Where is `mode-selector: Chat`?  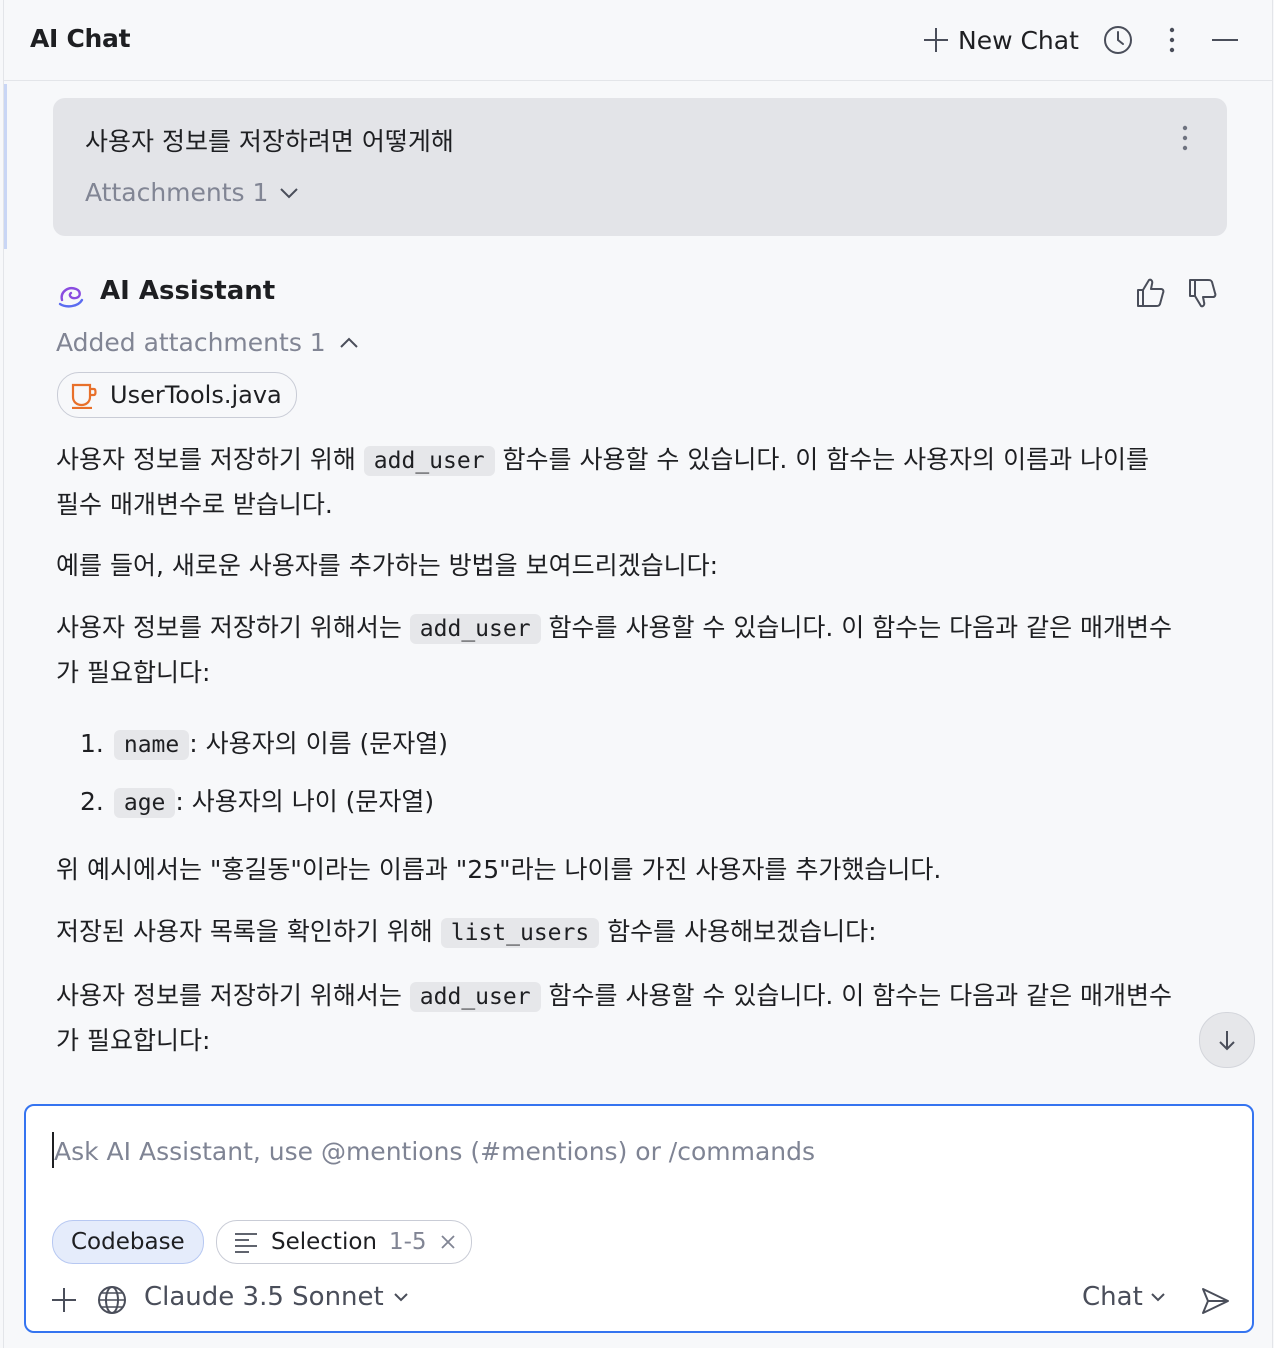 mode-selector: Chat is located at coordinates (1124, 1297).